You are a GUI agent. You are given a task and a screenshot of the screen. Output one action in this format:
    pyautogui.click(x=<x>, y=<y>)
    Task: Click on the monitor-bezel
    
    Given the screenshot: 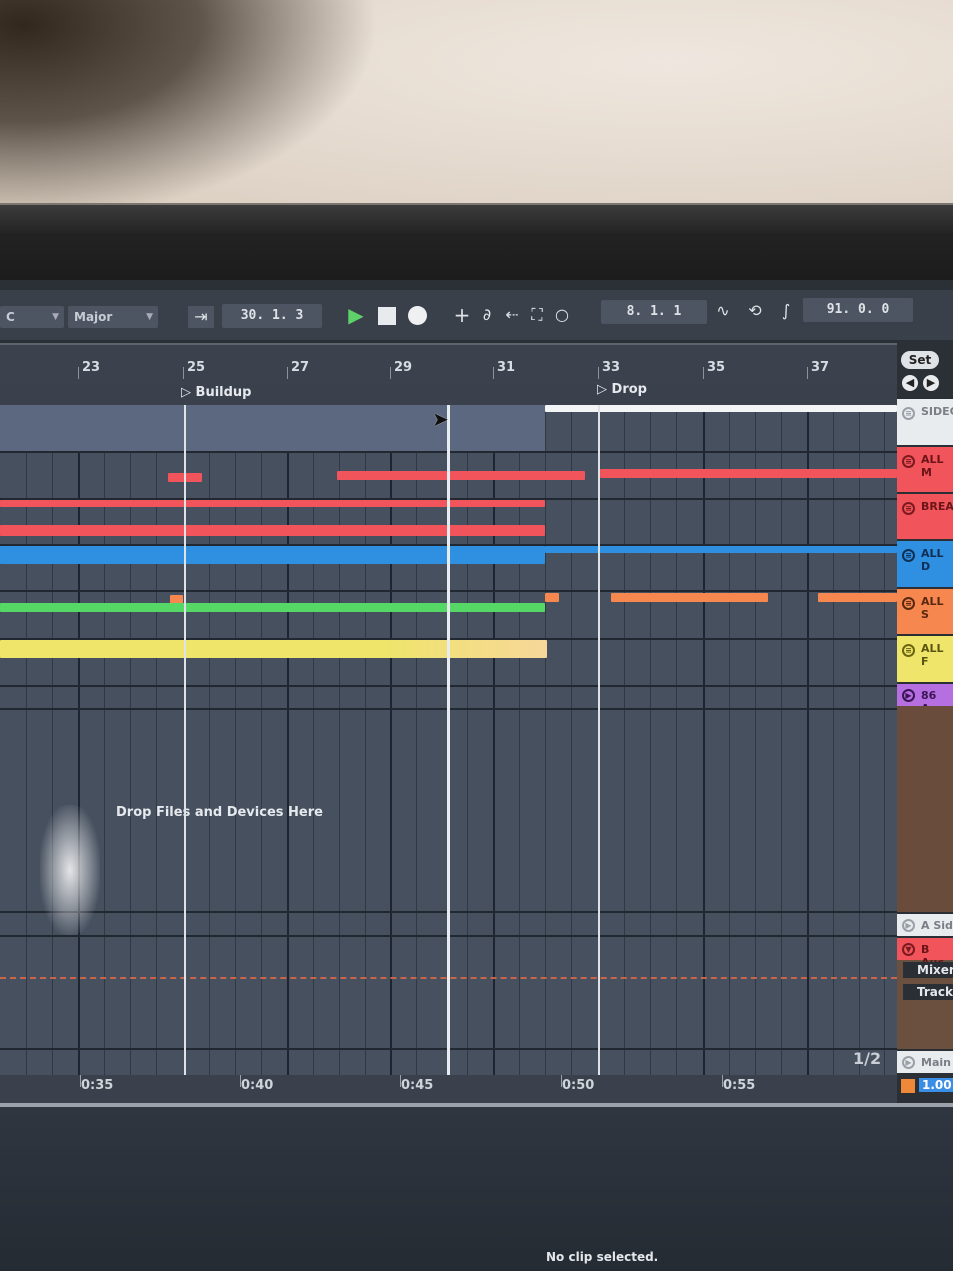 What is the action you would take?
    pyautogui.click(x=476, y=242)
    